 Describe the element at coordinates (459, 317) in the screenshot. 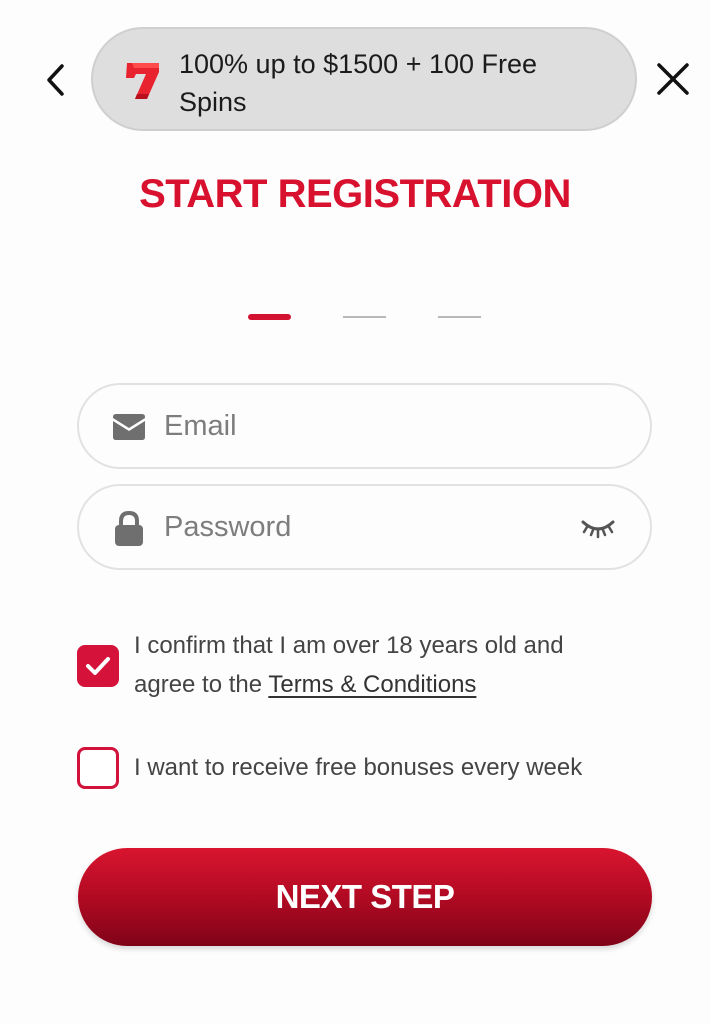

I see `step-3-indicator` at that location.